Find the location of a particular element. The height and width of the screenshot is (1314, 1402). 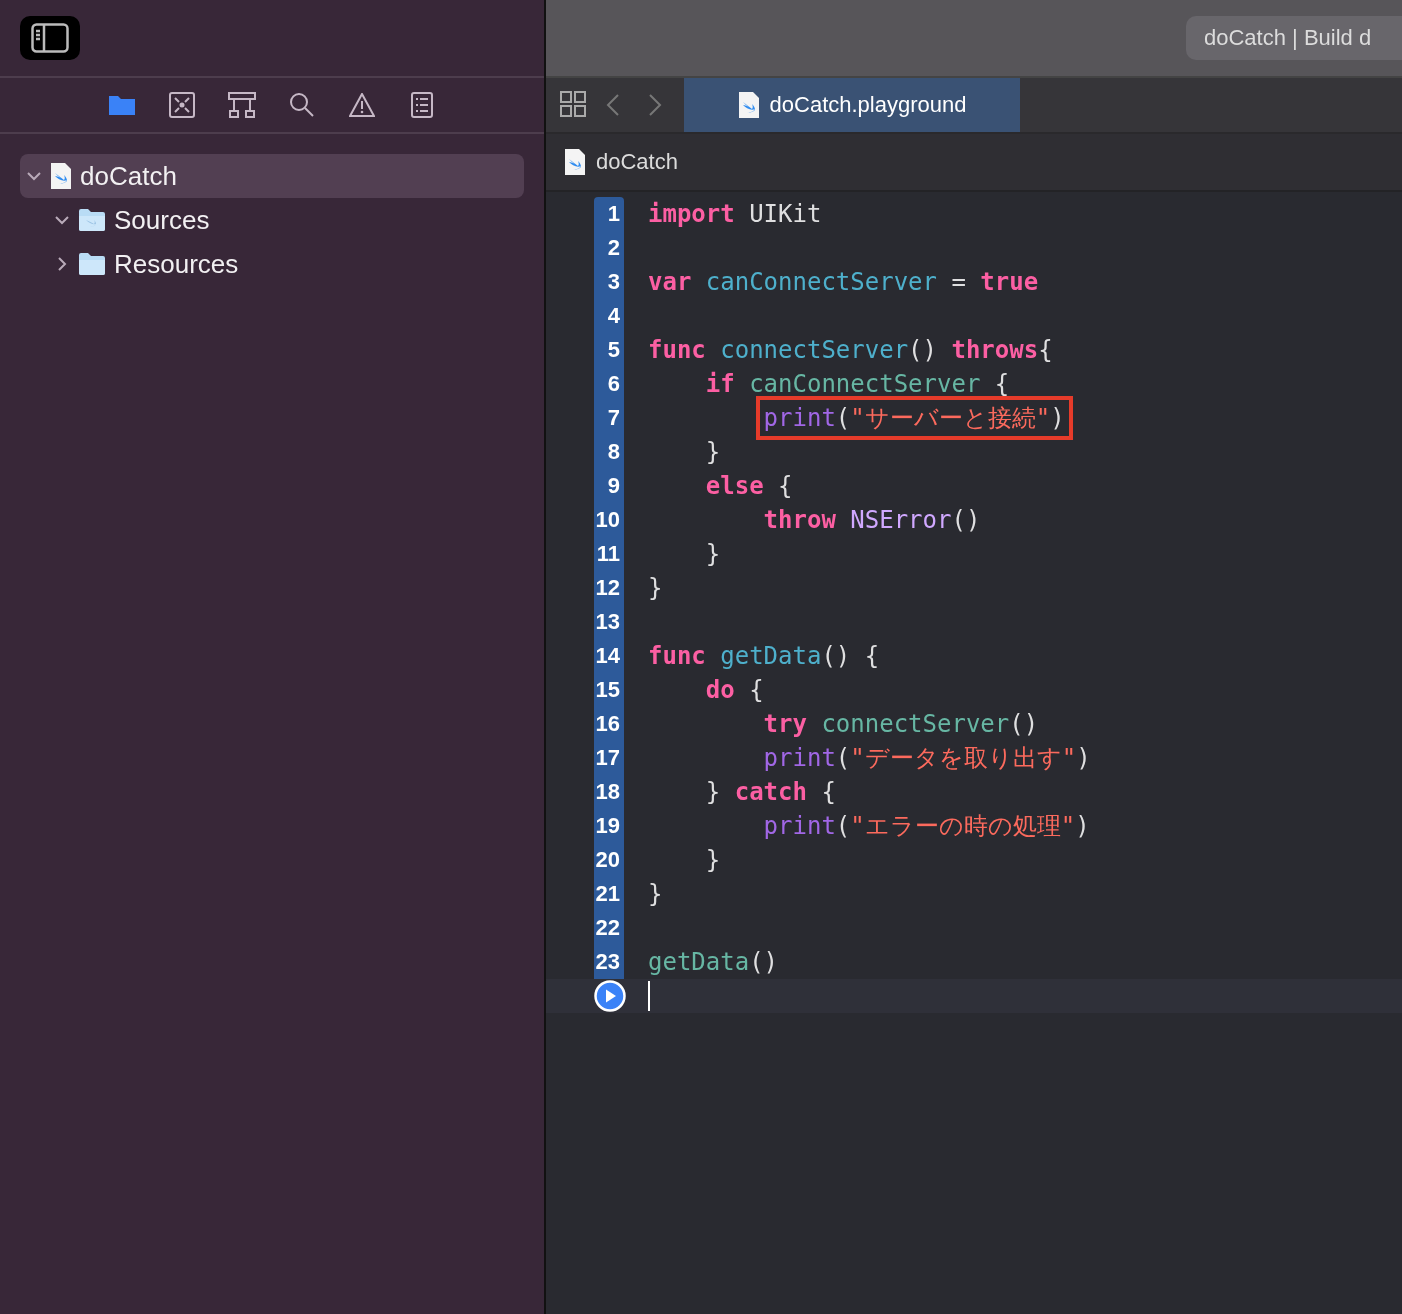

grid-icon is located at coordinates (574, 105).